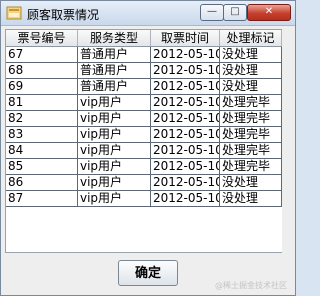  I want to click on ticket-no-cell: 81, so click(42, 102).